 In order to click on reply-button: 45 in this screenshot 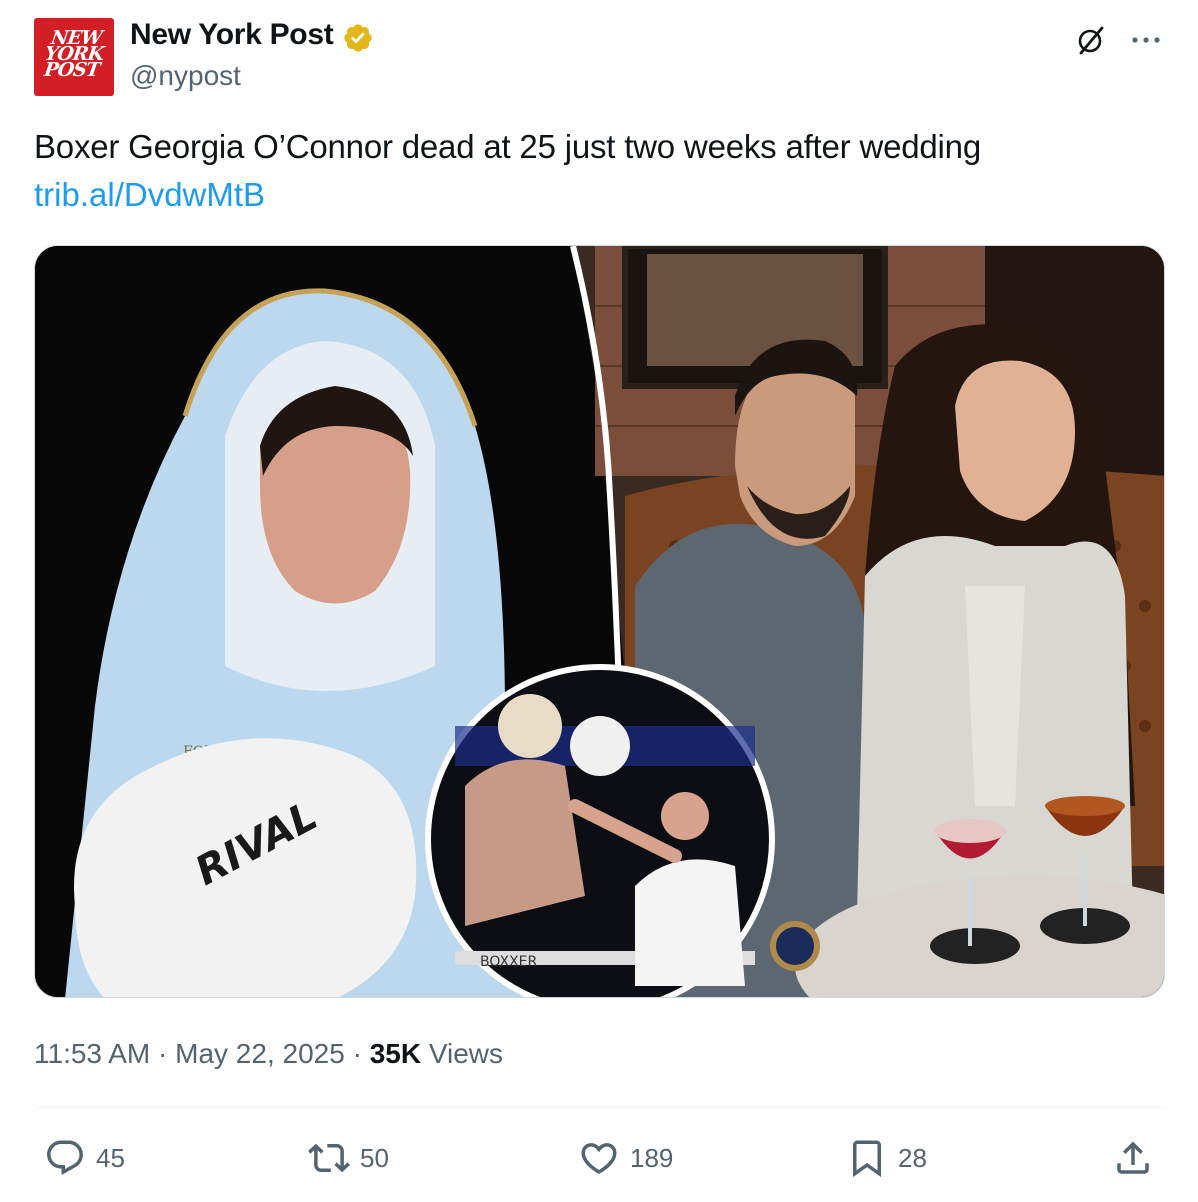, I will do `click(84, 1158)`.